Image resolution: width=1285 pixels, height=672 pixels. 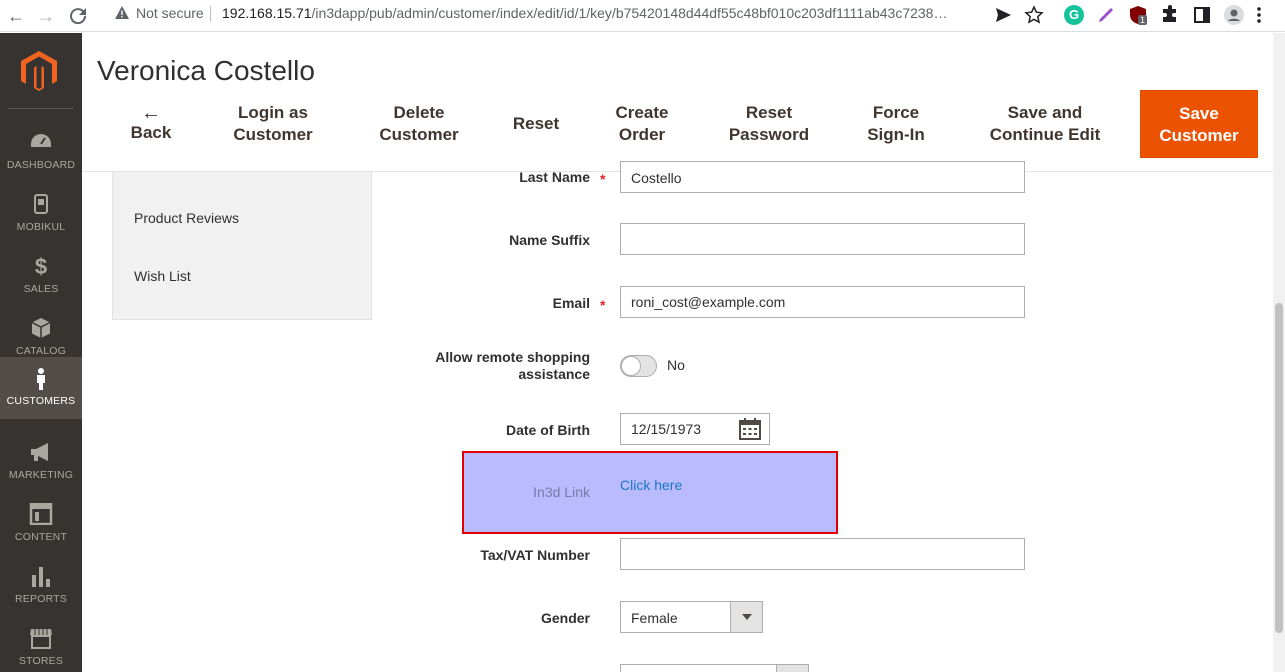 I want to click on gender-label: Gender, so click(x=565, y=618).